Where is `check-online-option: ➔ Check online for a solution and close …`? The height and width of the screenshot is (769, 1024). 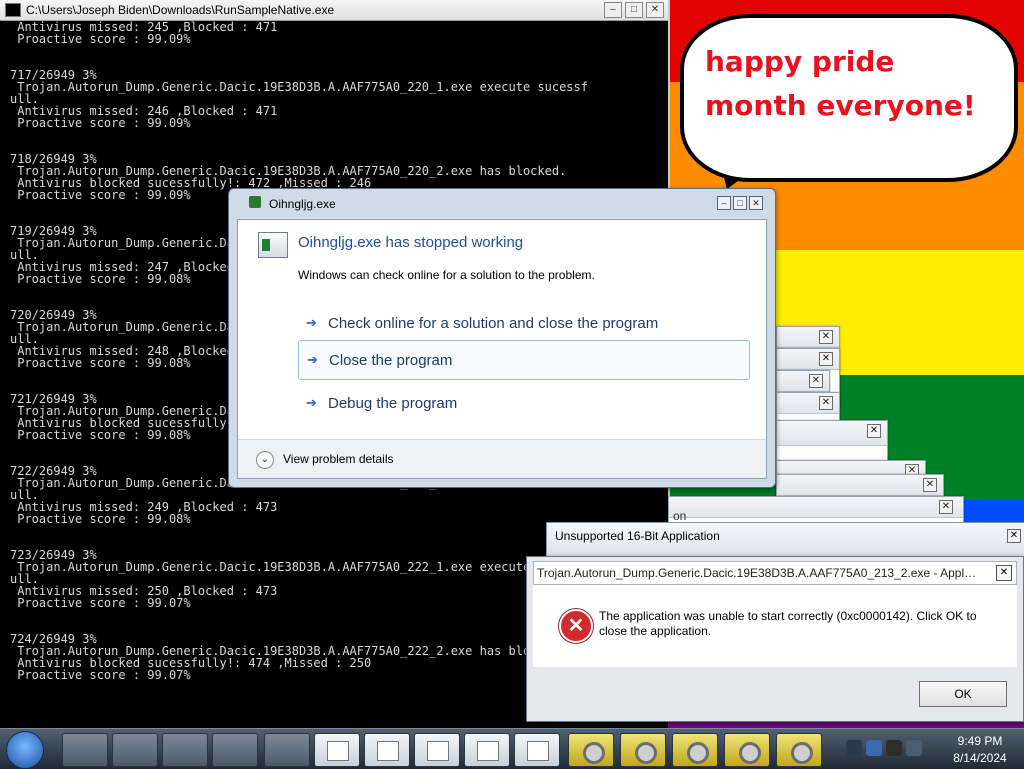
check-online-option: ➔ Check online for a solution and close … is located at coordinates (523, 323).